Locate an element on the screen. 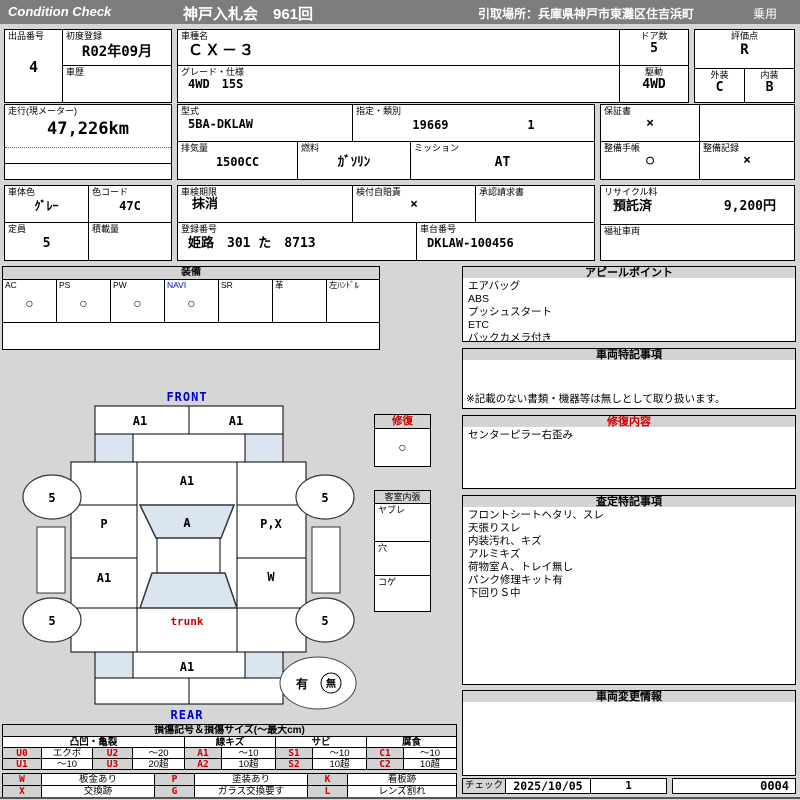 Image resolution: width=800 pixels, height=800 pixels. approval-cell: 承認請求書 is located at coordinates (535, 204).